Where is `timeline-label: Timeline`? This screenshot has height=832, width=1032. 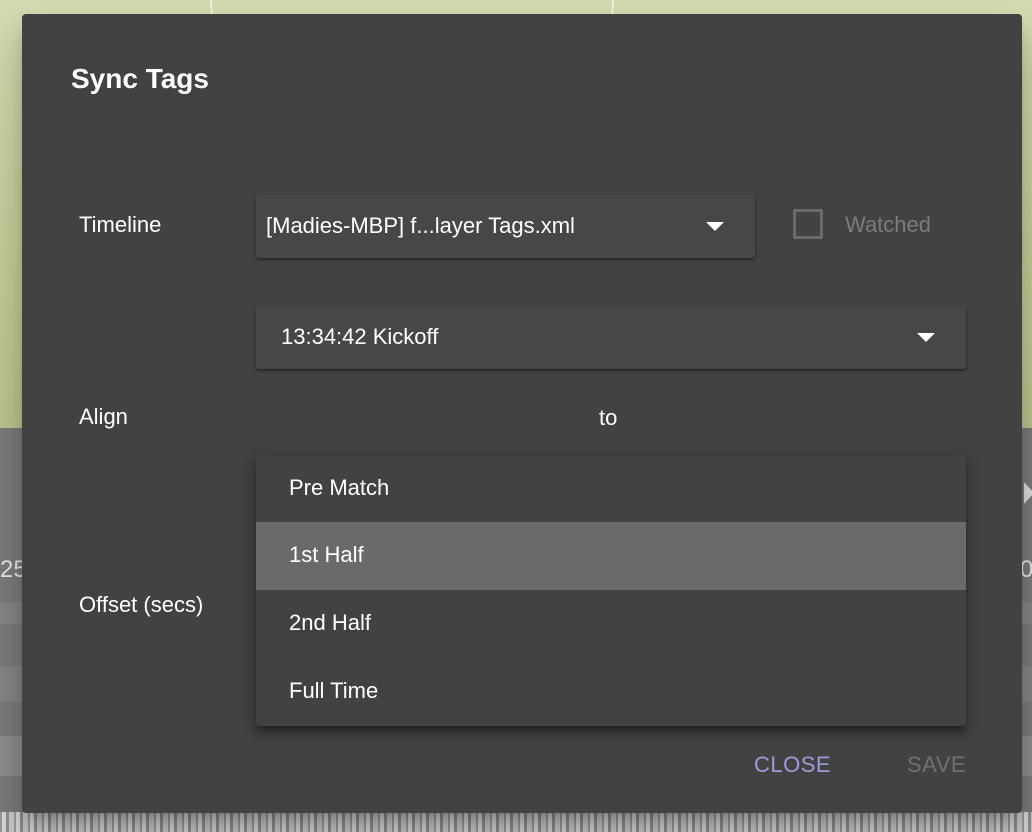
timeline-label: Timeline is located at coordinates (120, 224).